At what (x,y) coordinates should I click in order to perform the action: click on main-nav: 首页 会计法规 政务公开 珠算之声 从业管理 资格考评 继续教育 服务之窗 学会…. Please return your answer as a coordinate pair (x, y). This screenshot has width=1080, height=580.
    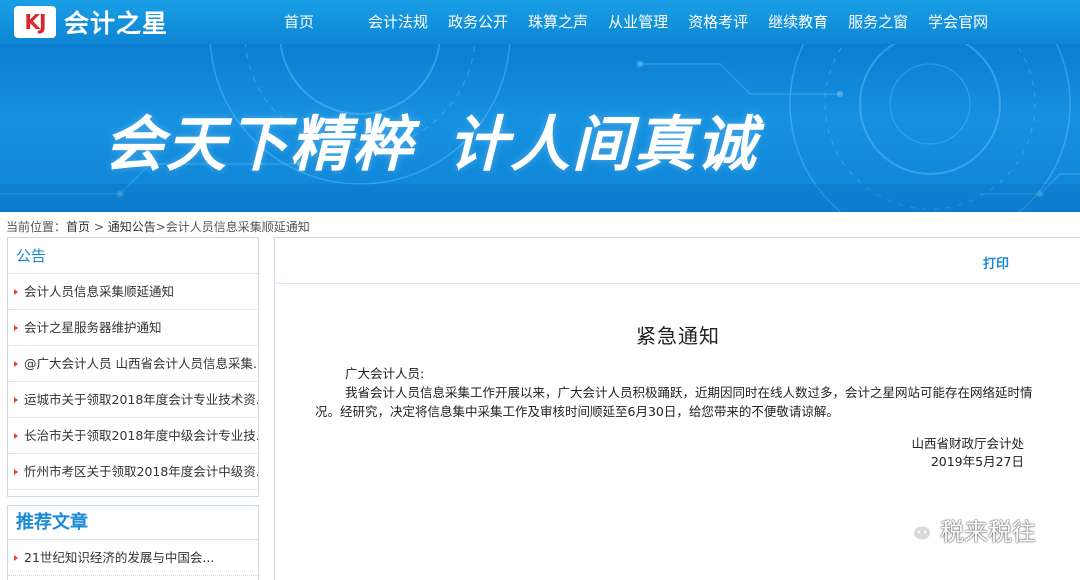
    Looking at the image, I should click on (636, 22).